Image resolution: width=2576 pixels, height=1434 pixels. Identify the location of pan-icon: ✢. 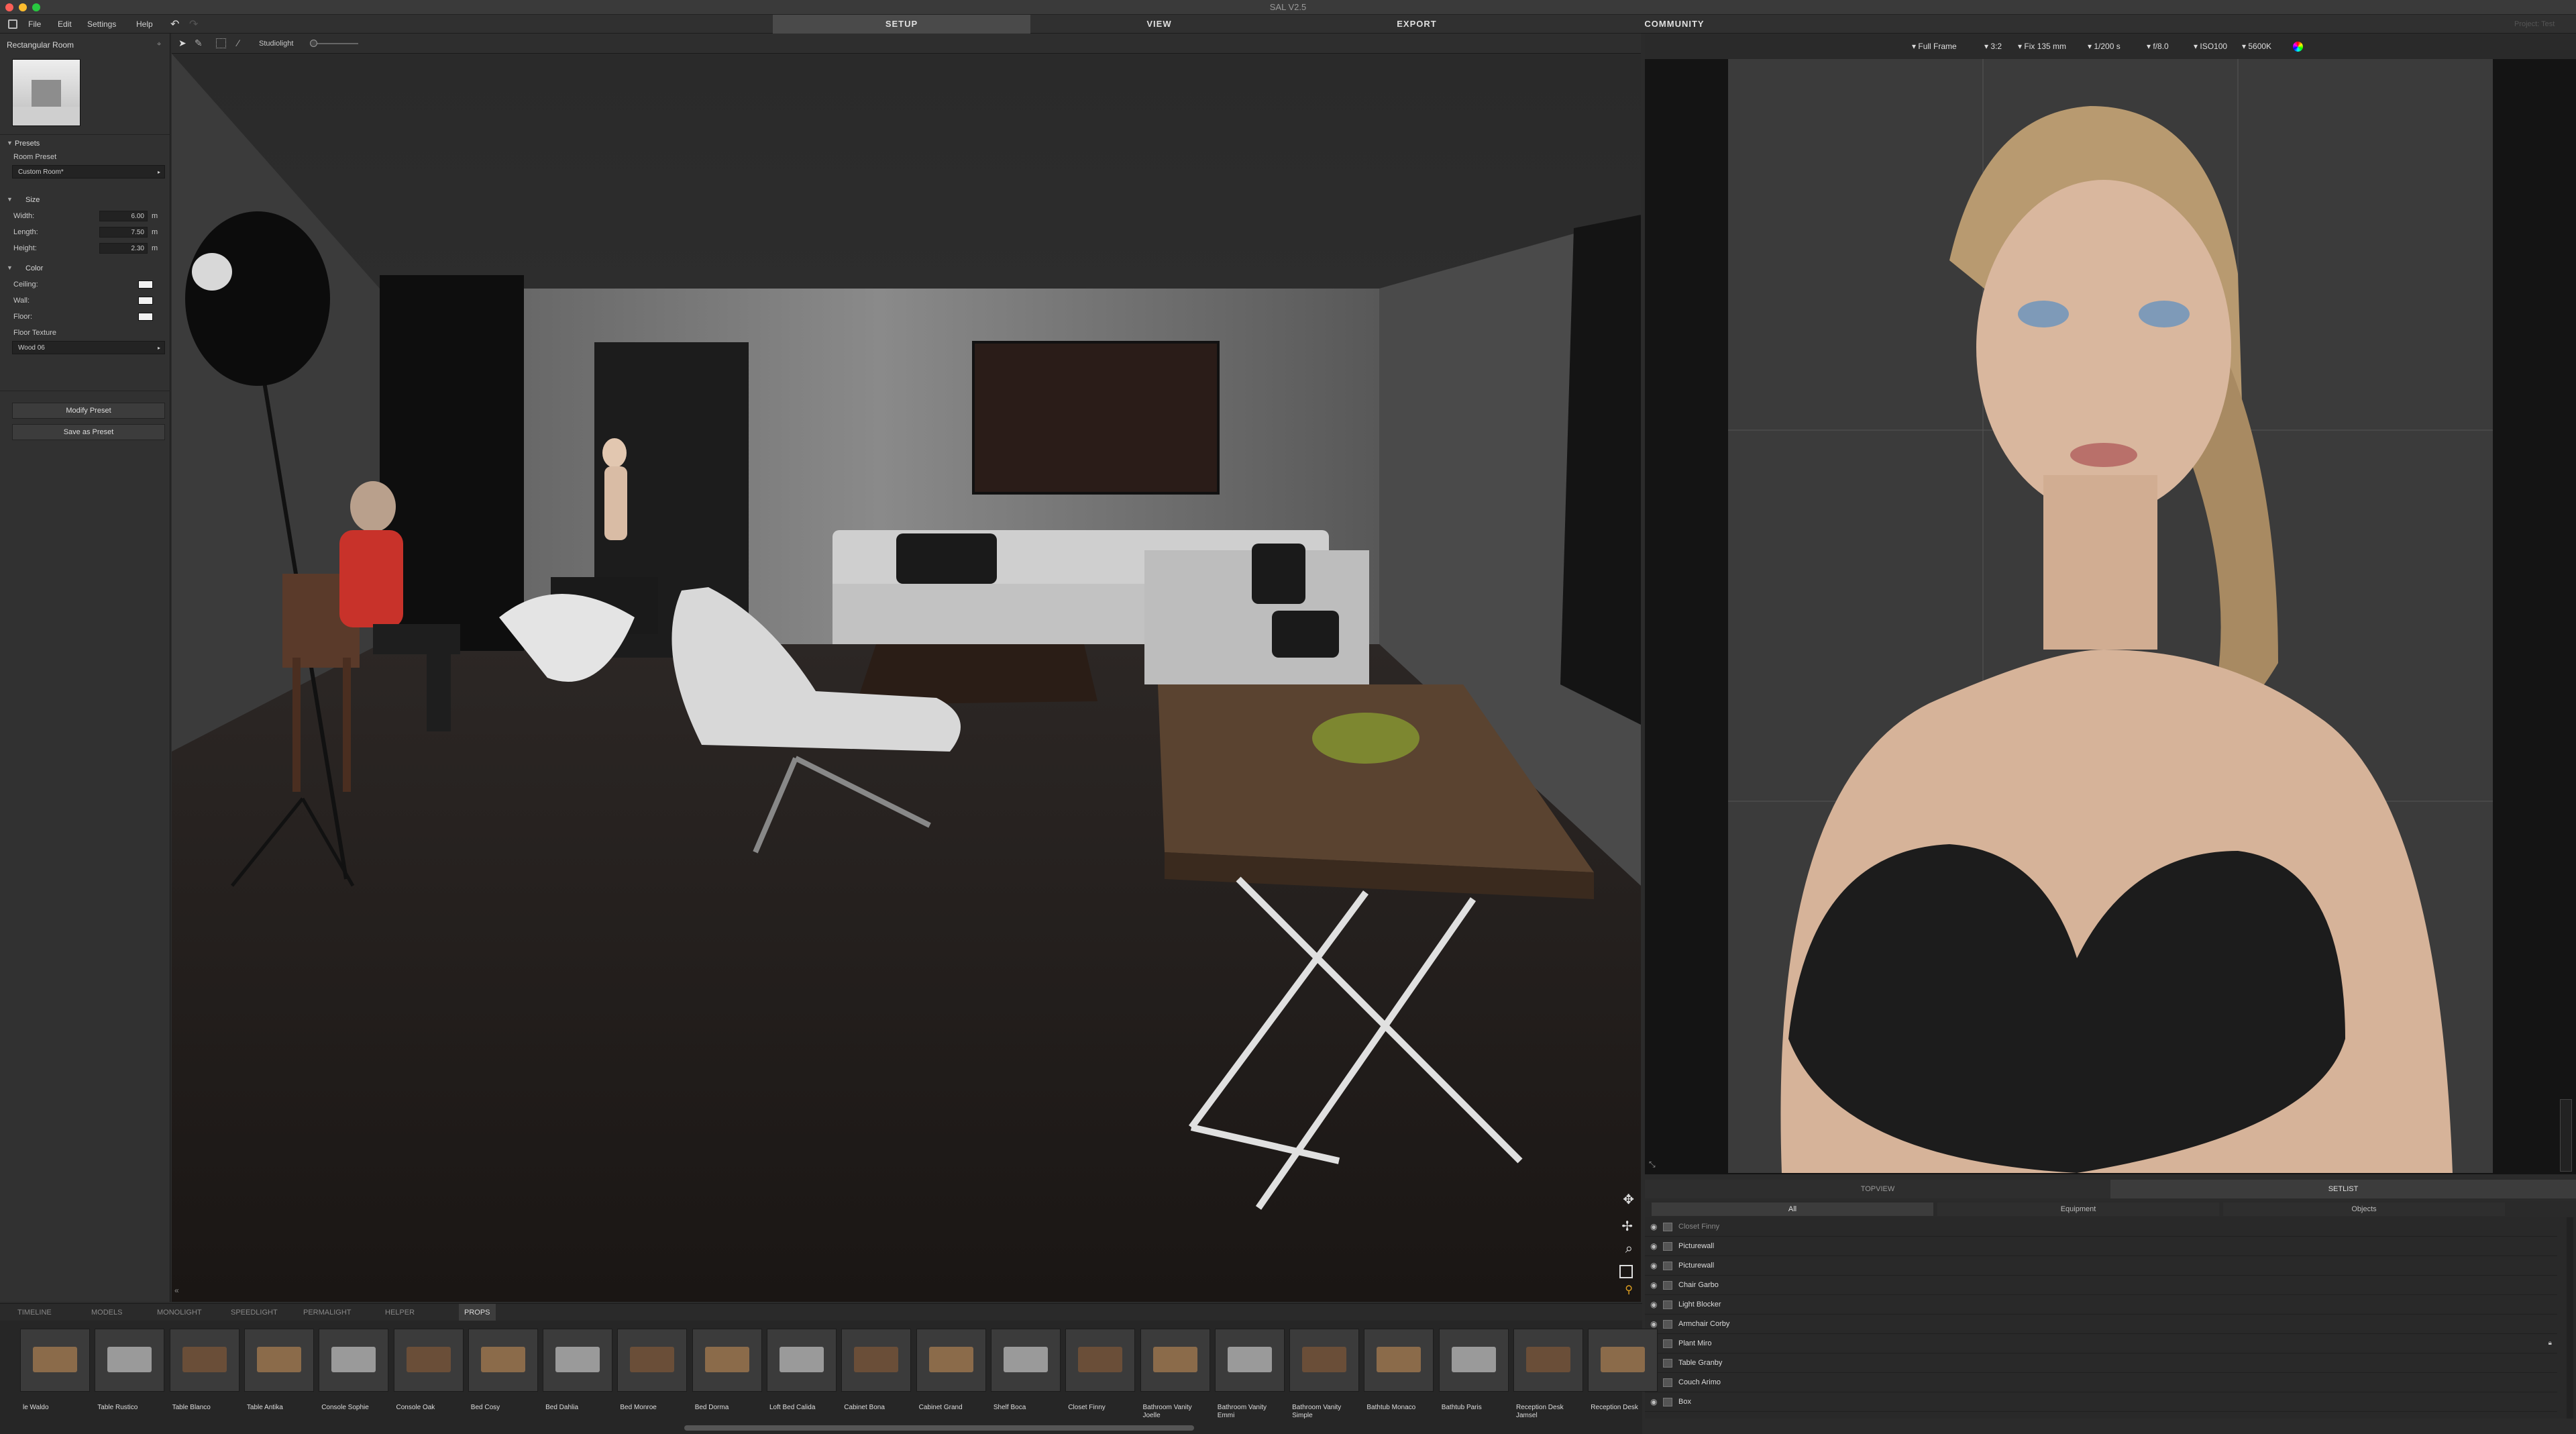
(1627, 1226).